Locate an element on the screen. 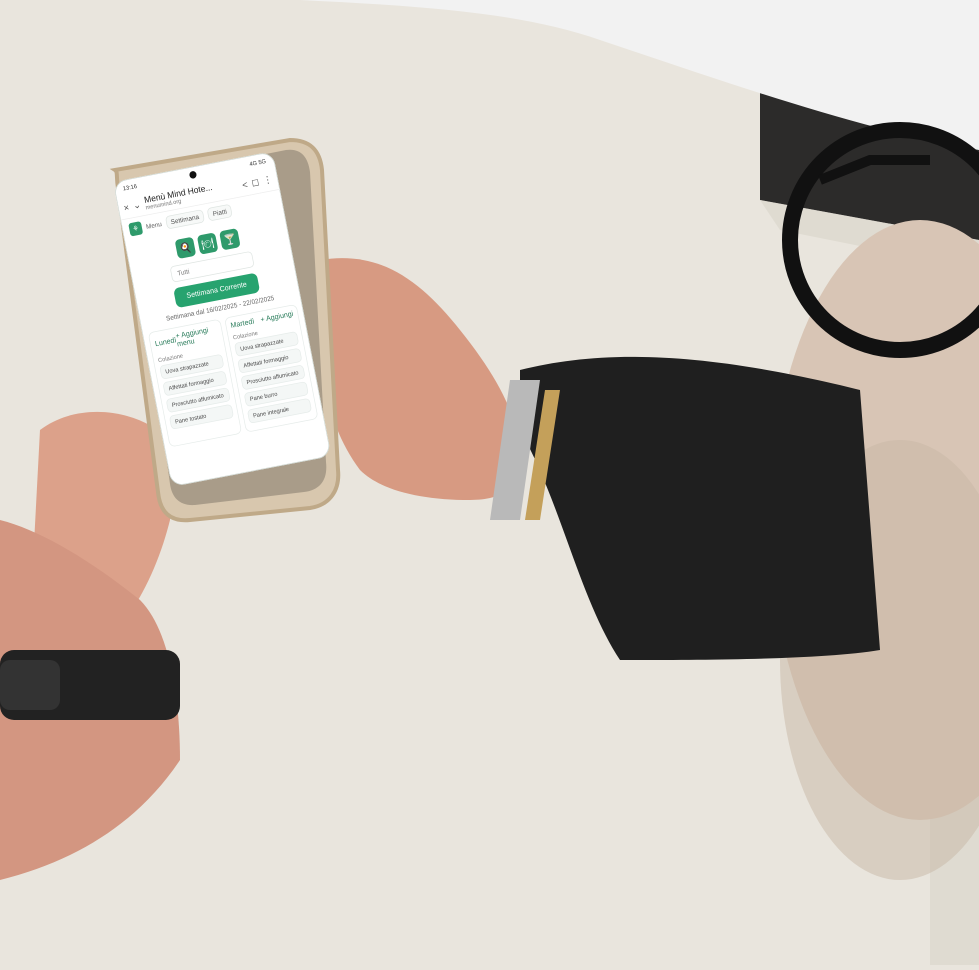 The image size is (979, 970). front-camera is located at coordinates (193, 175).